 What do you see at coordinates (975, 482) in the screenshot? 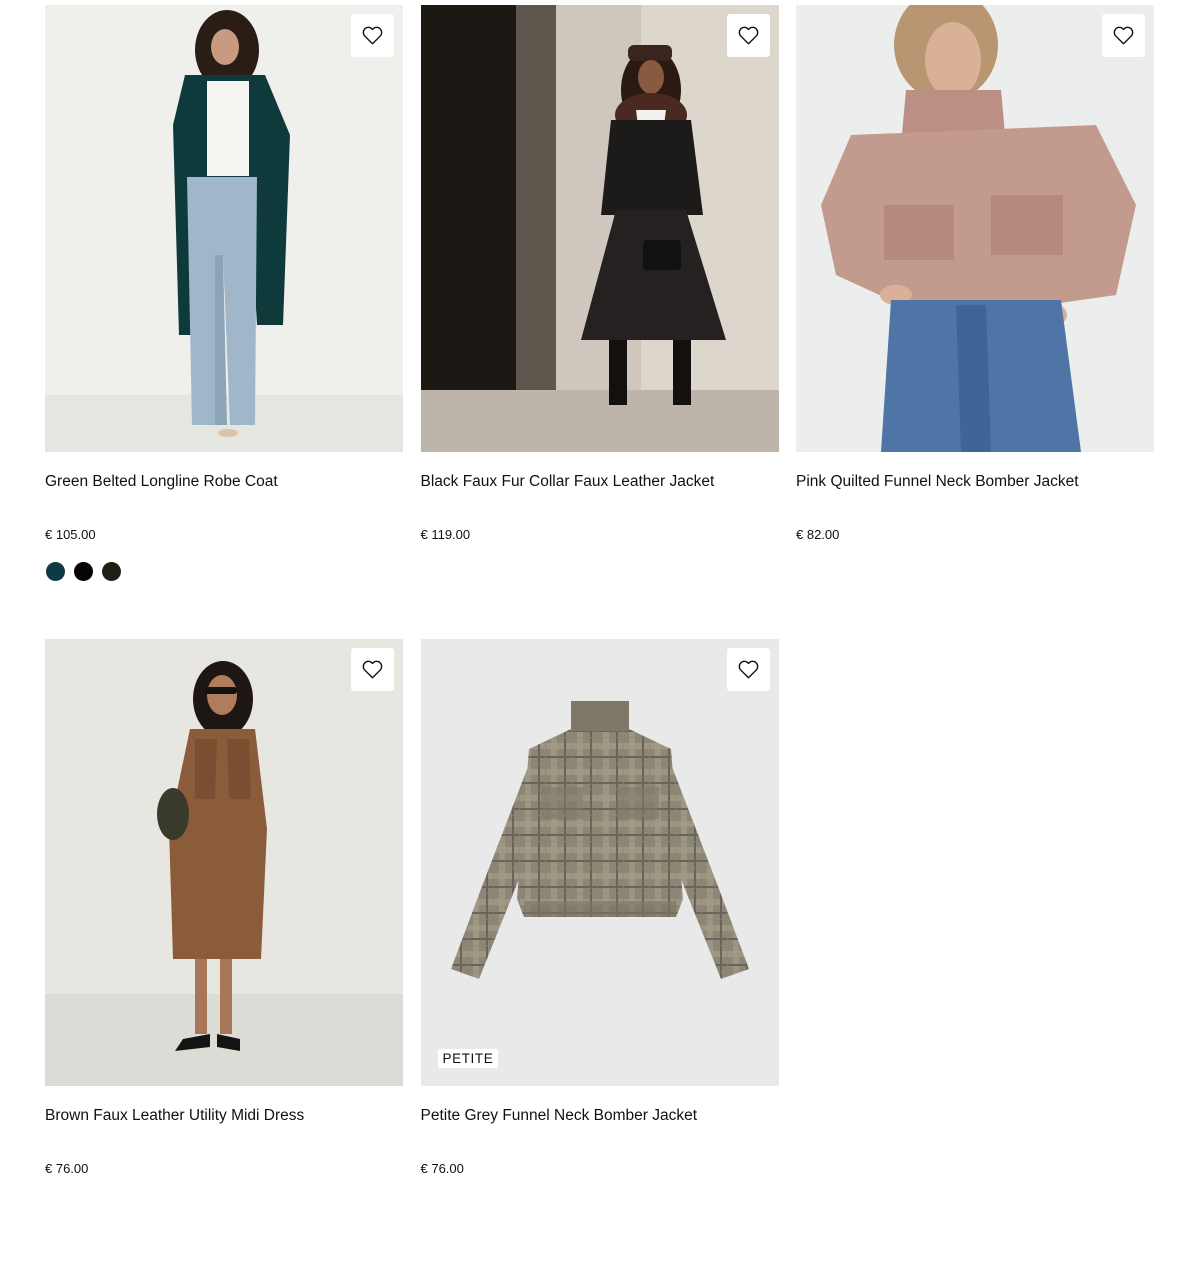
I see `product-title: Pink Quilted Funnel Neck Bomber Jacket` at bounding box center [975, 482].